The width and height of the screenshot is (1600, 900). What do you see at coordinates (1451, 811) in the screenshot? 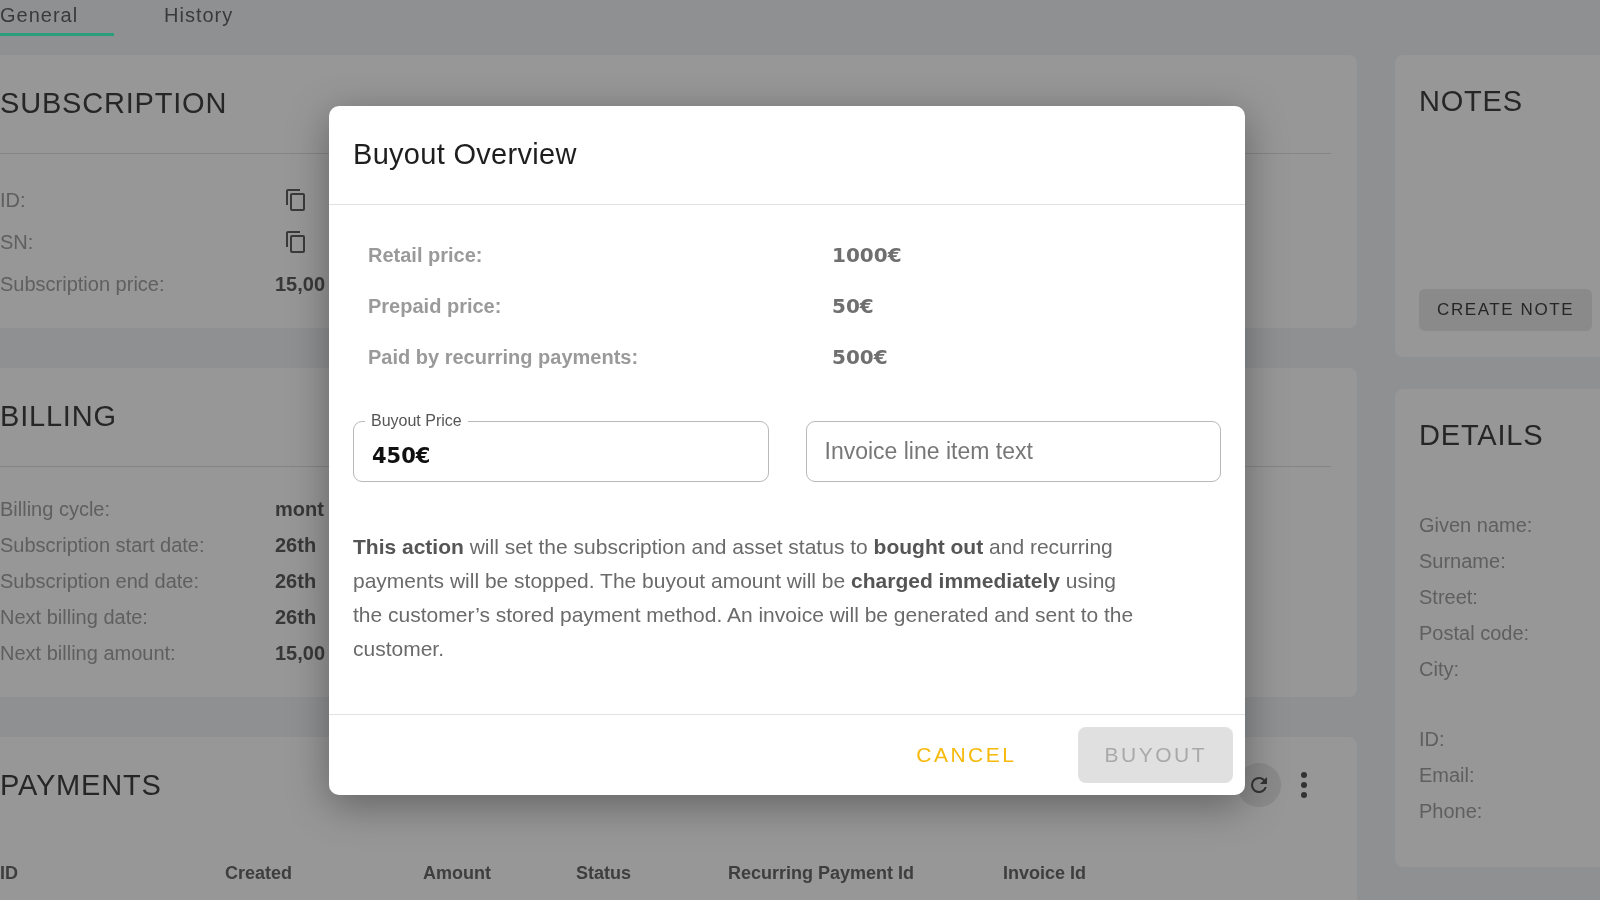
I see `field-label: Phone:` at bounding box center [1451, 811].